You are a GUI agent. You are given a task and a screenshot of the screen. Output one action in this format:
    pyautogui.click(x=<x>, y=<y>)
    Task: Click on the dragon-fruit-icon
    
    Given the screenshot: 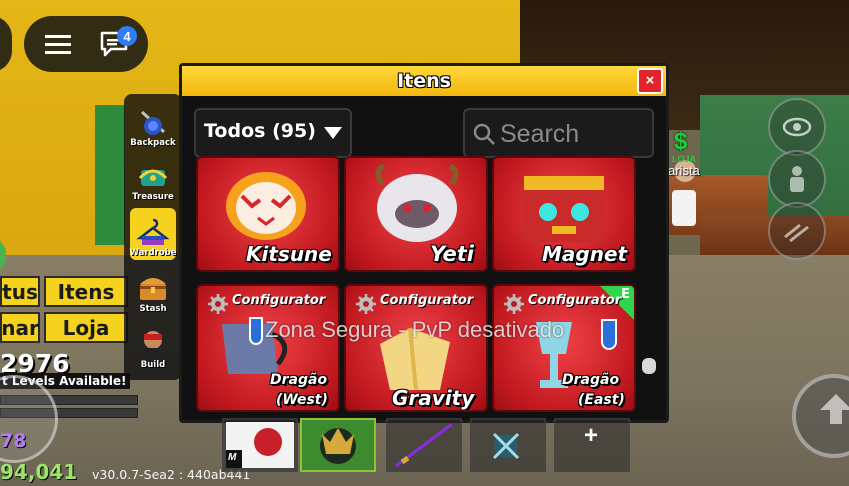 What is the action you would take?
    pyautogui.click(x=338, y=446)
    